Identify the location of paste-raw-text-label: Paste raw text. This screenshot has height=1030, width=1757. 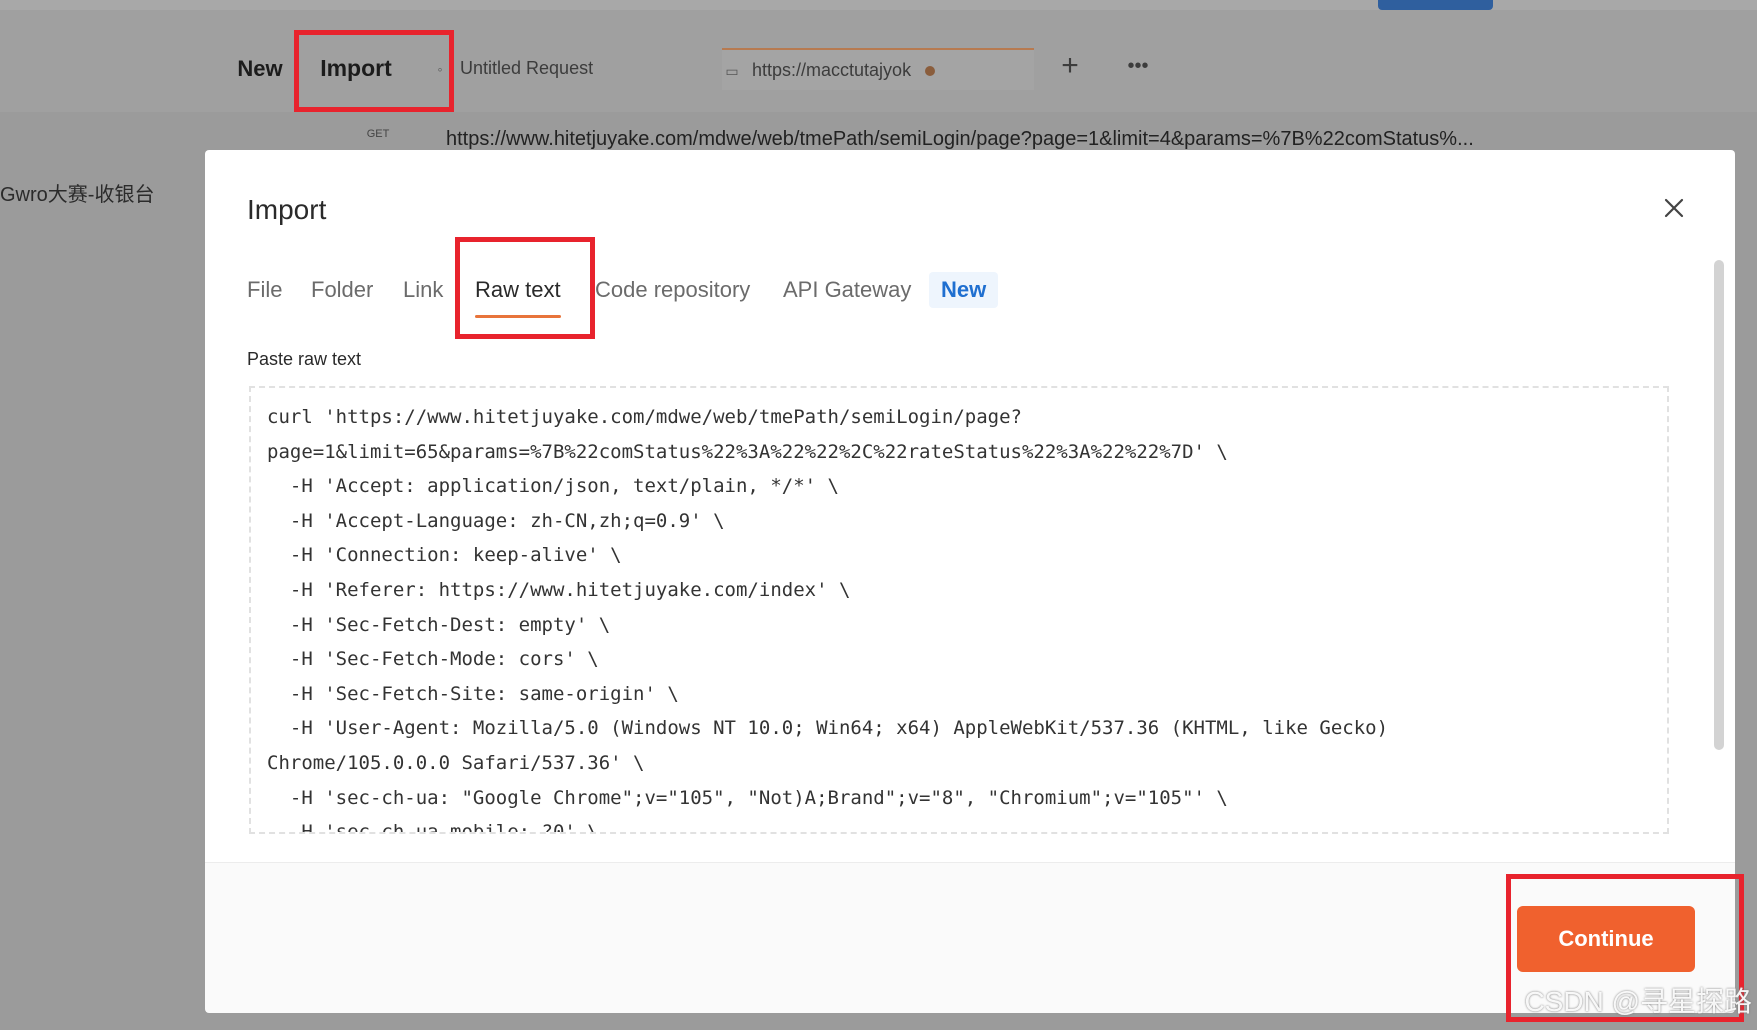
(304, 359).